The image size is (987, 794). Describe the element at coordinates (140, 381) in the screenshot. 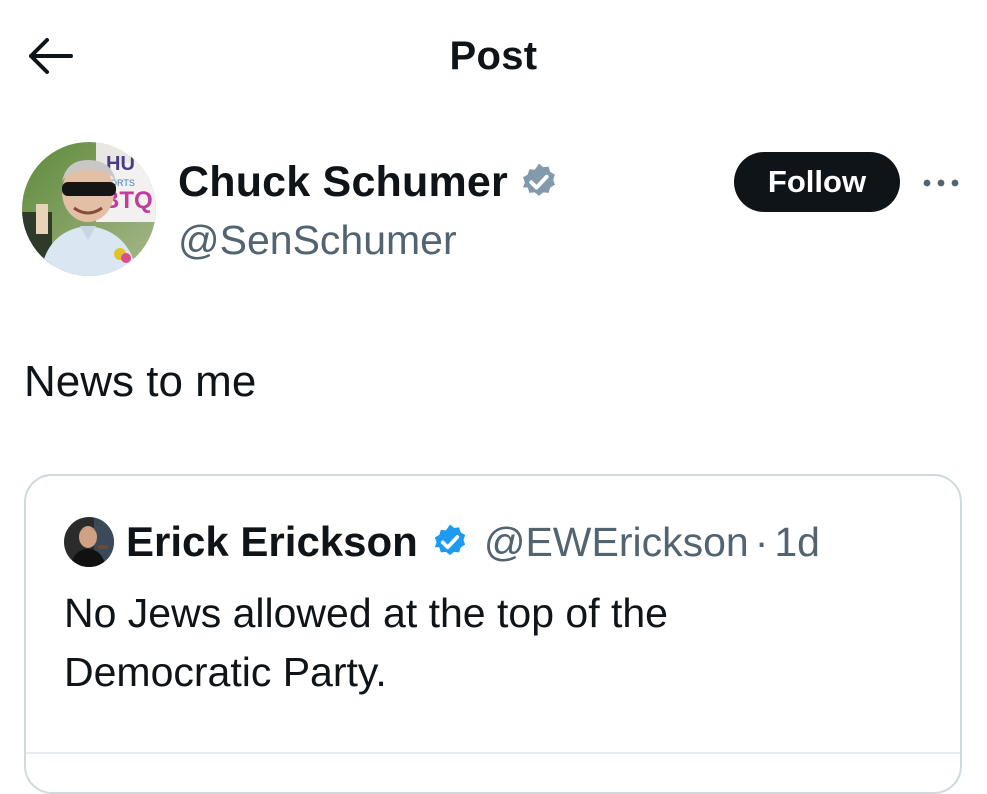

I see `post-text: News to me` at that location.